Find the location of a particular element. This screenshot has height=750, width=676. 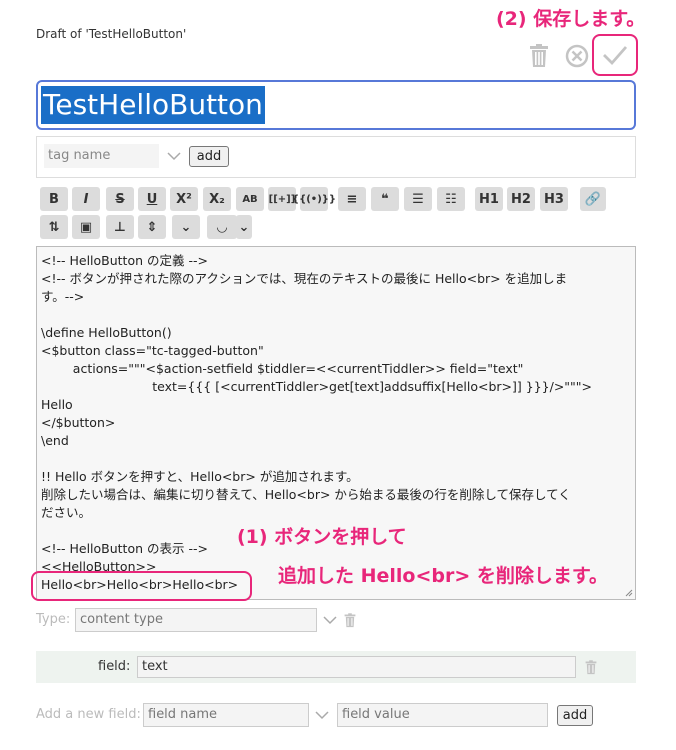

wikitext-macro-button: {{(•)}} is located at coordinates (314, 199).